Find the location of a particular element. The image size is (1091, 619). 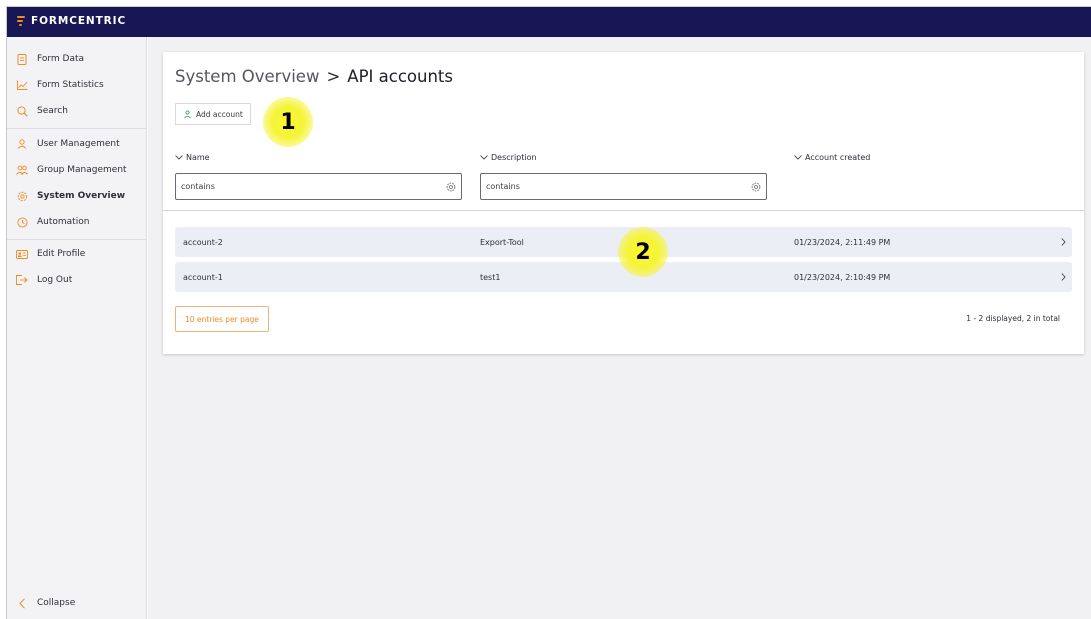

add-user-icon is located at coordinates (187, 113).